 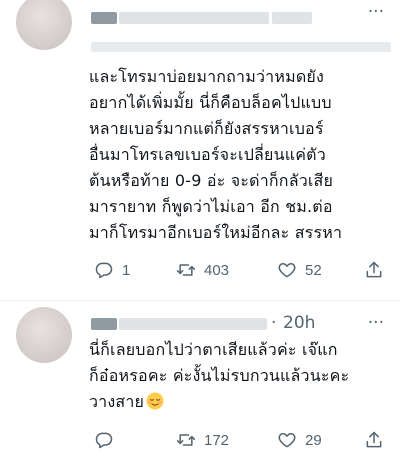 What do you see at coordinates (202, 440) in the screenshot?
I see `retweet-button: 172` at bounding box center [202, 440].